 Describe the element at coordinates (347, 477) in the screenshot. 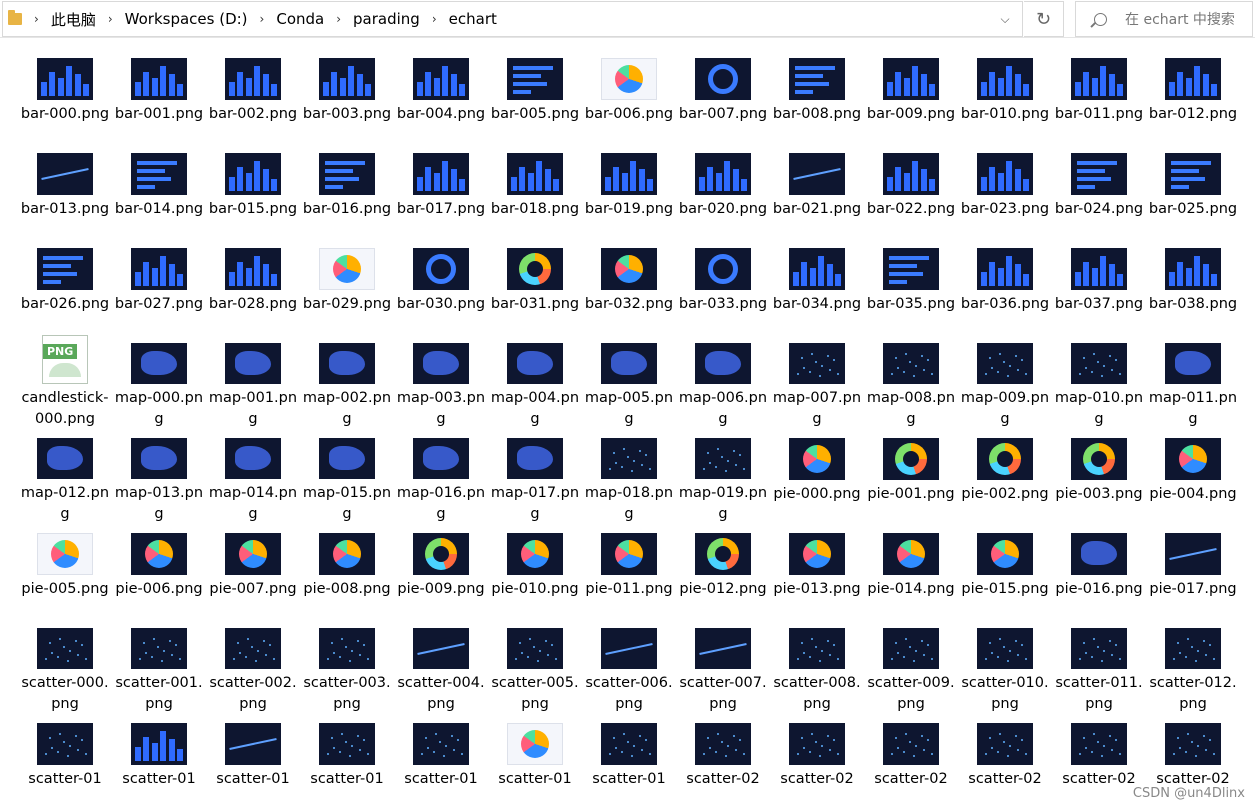

I see `file-item: map-015.png` at that location.